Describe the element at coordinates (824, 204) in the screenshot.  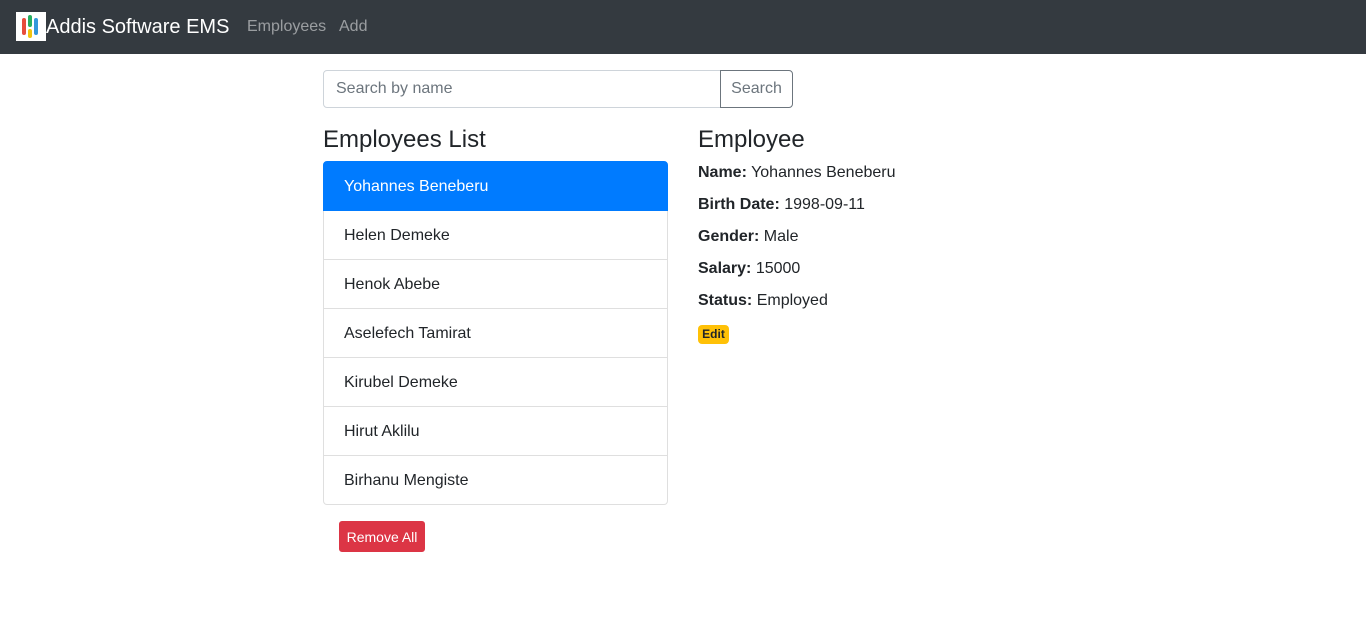
I see `detail-birth-date-value: 1998-09-11` at that location.